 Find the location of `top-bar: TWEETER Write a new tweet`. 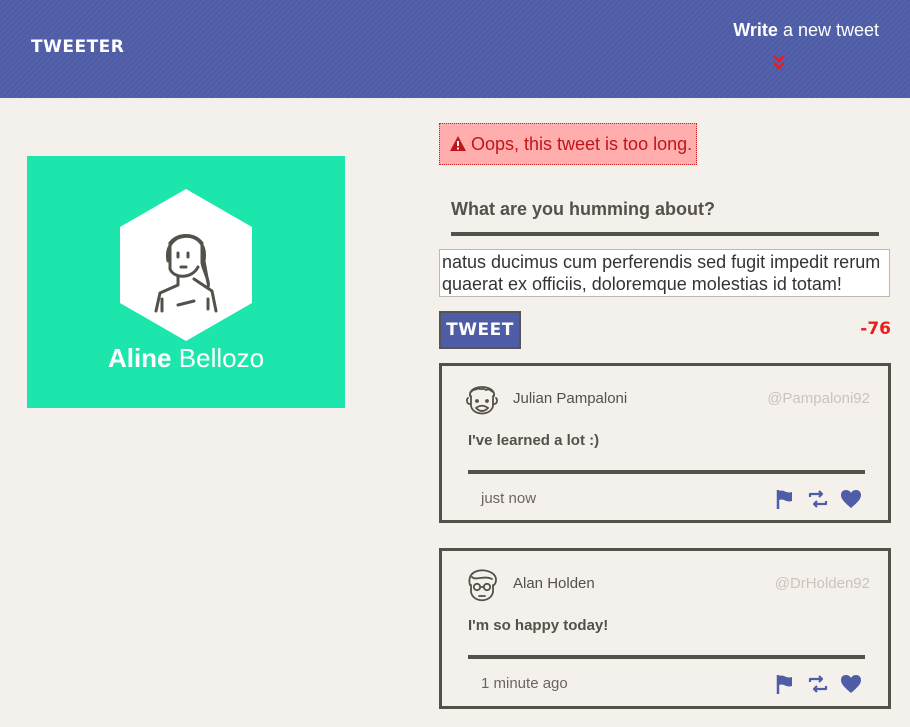

top-bar: TWEETER Write a new tweet is located at coordinates (455, 49).